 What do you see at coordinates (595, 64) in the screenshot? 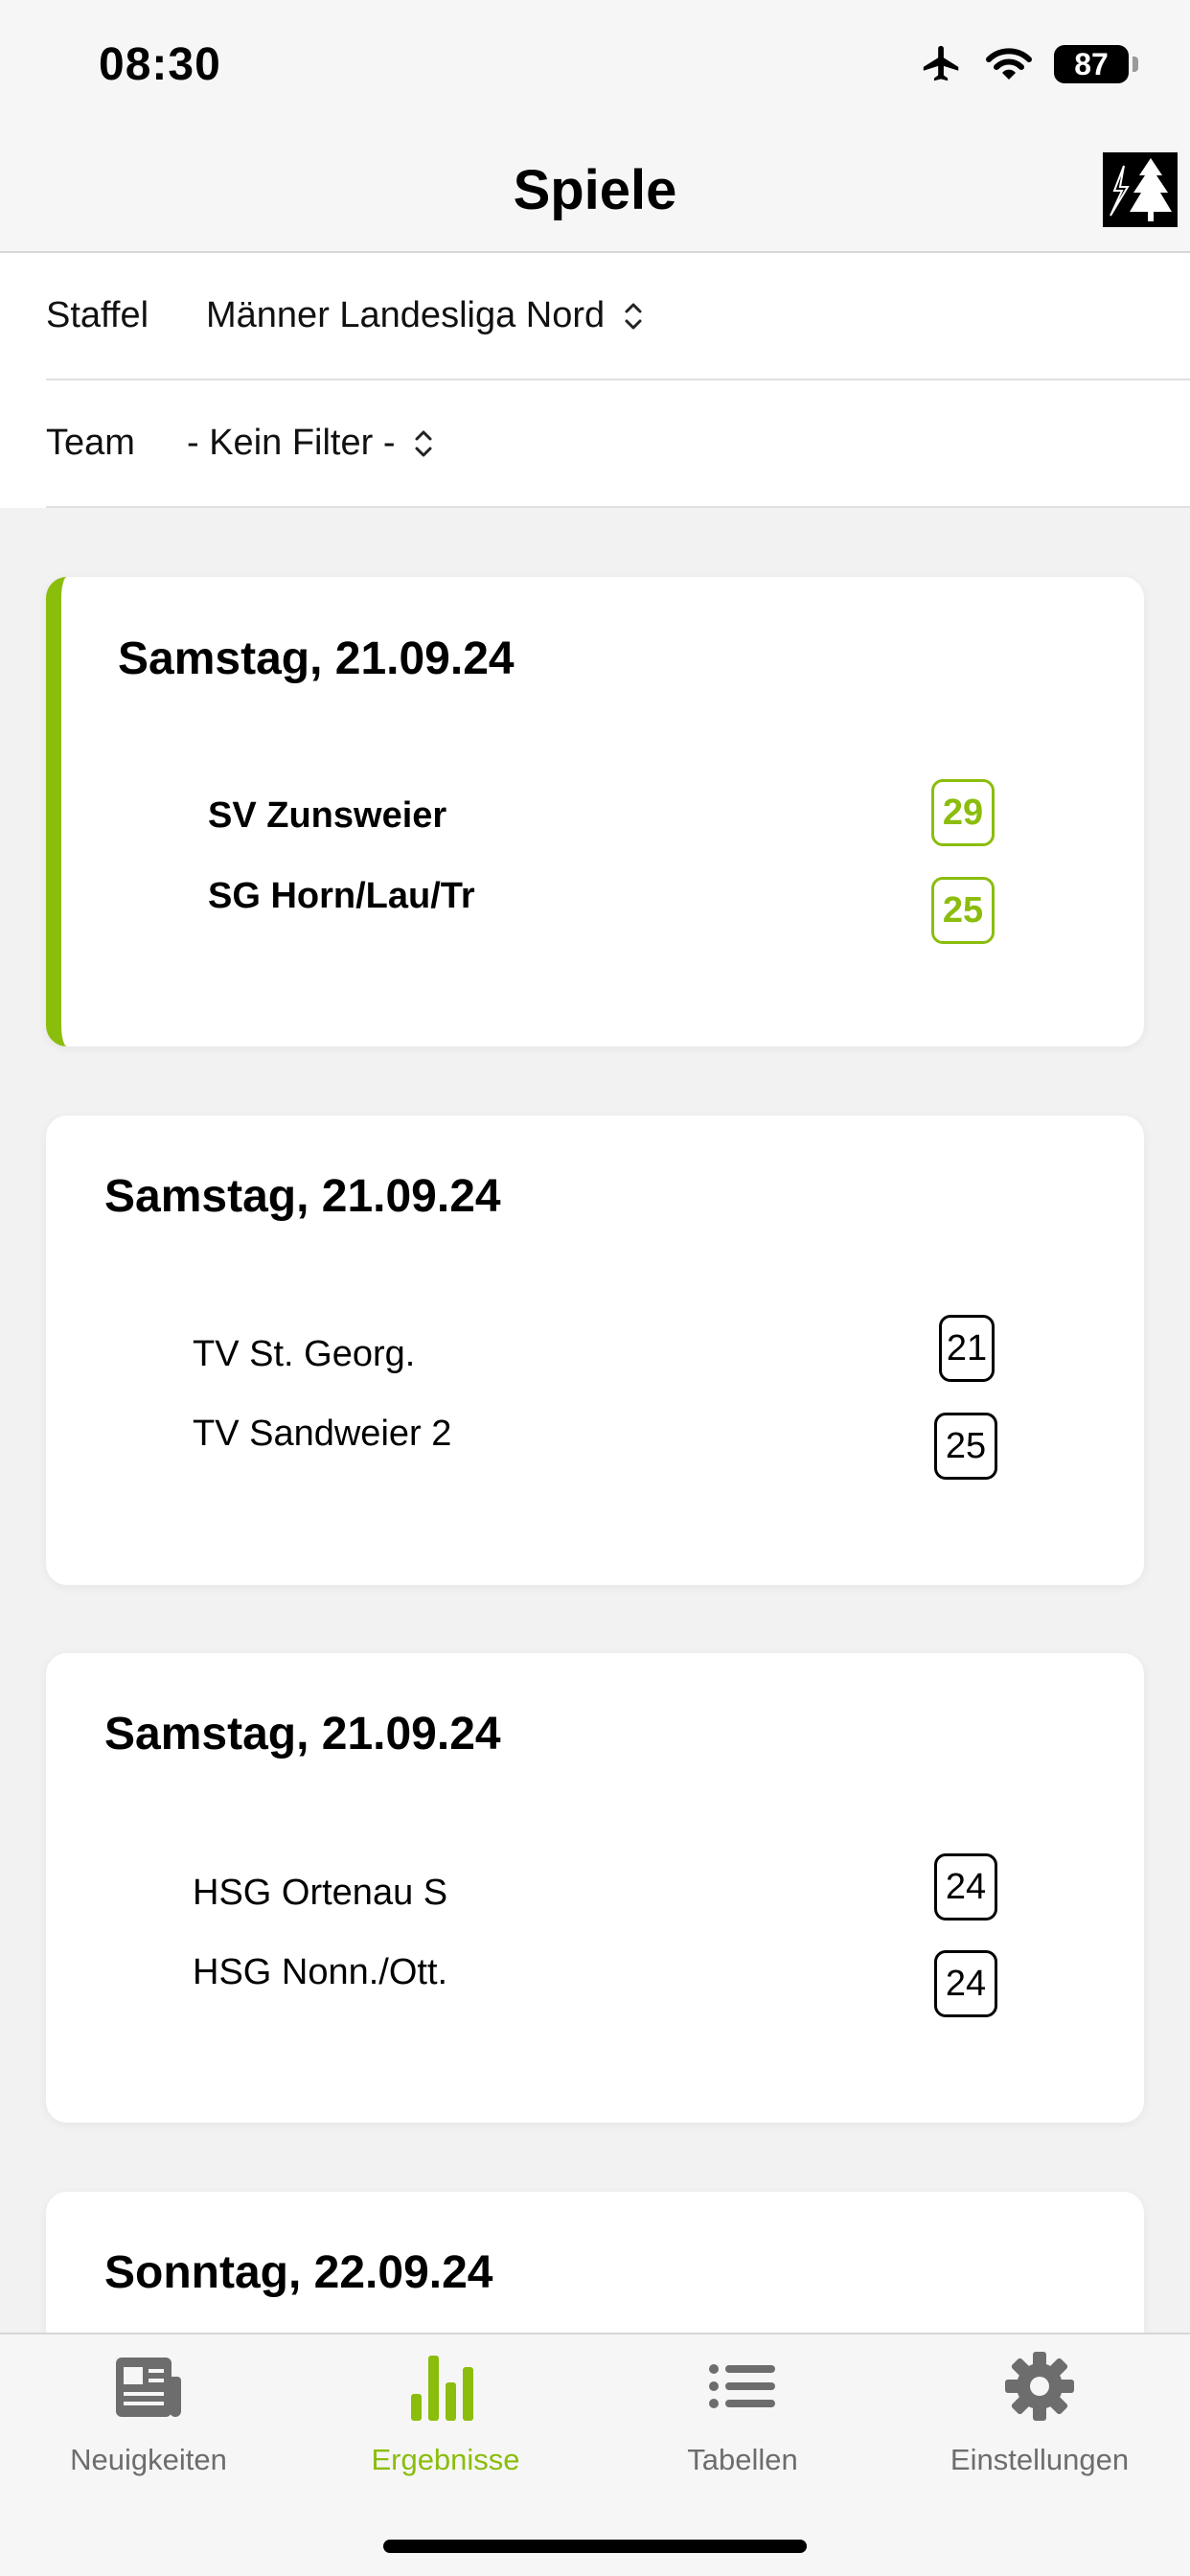
I see `status-bar: 08:30 87` at bounding box center [595, 64].